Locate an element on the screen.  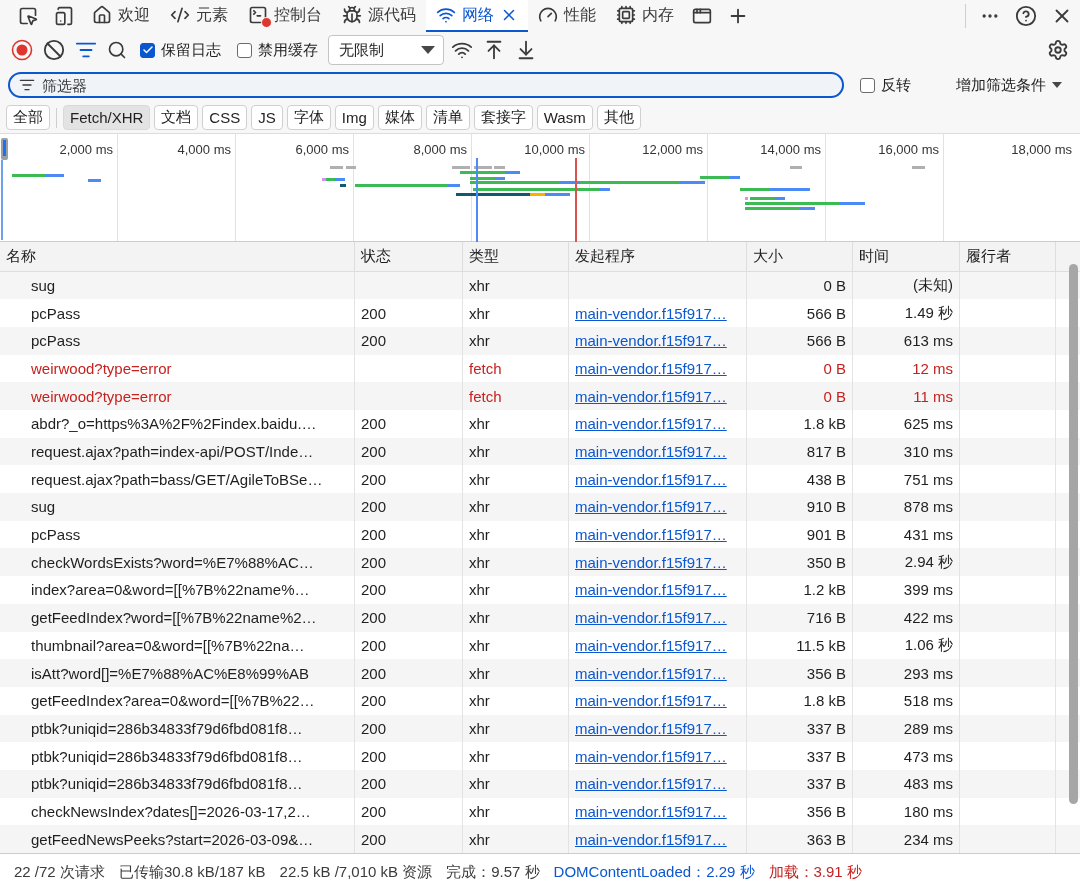
request-name-cell: sug is located at coordinates (177, 507).